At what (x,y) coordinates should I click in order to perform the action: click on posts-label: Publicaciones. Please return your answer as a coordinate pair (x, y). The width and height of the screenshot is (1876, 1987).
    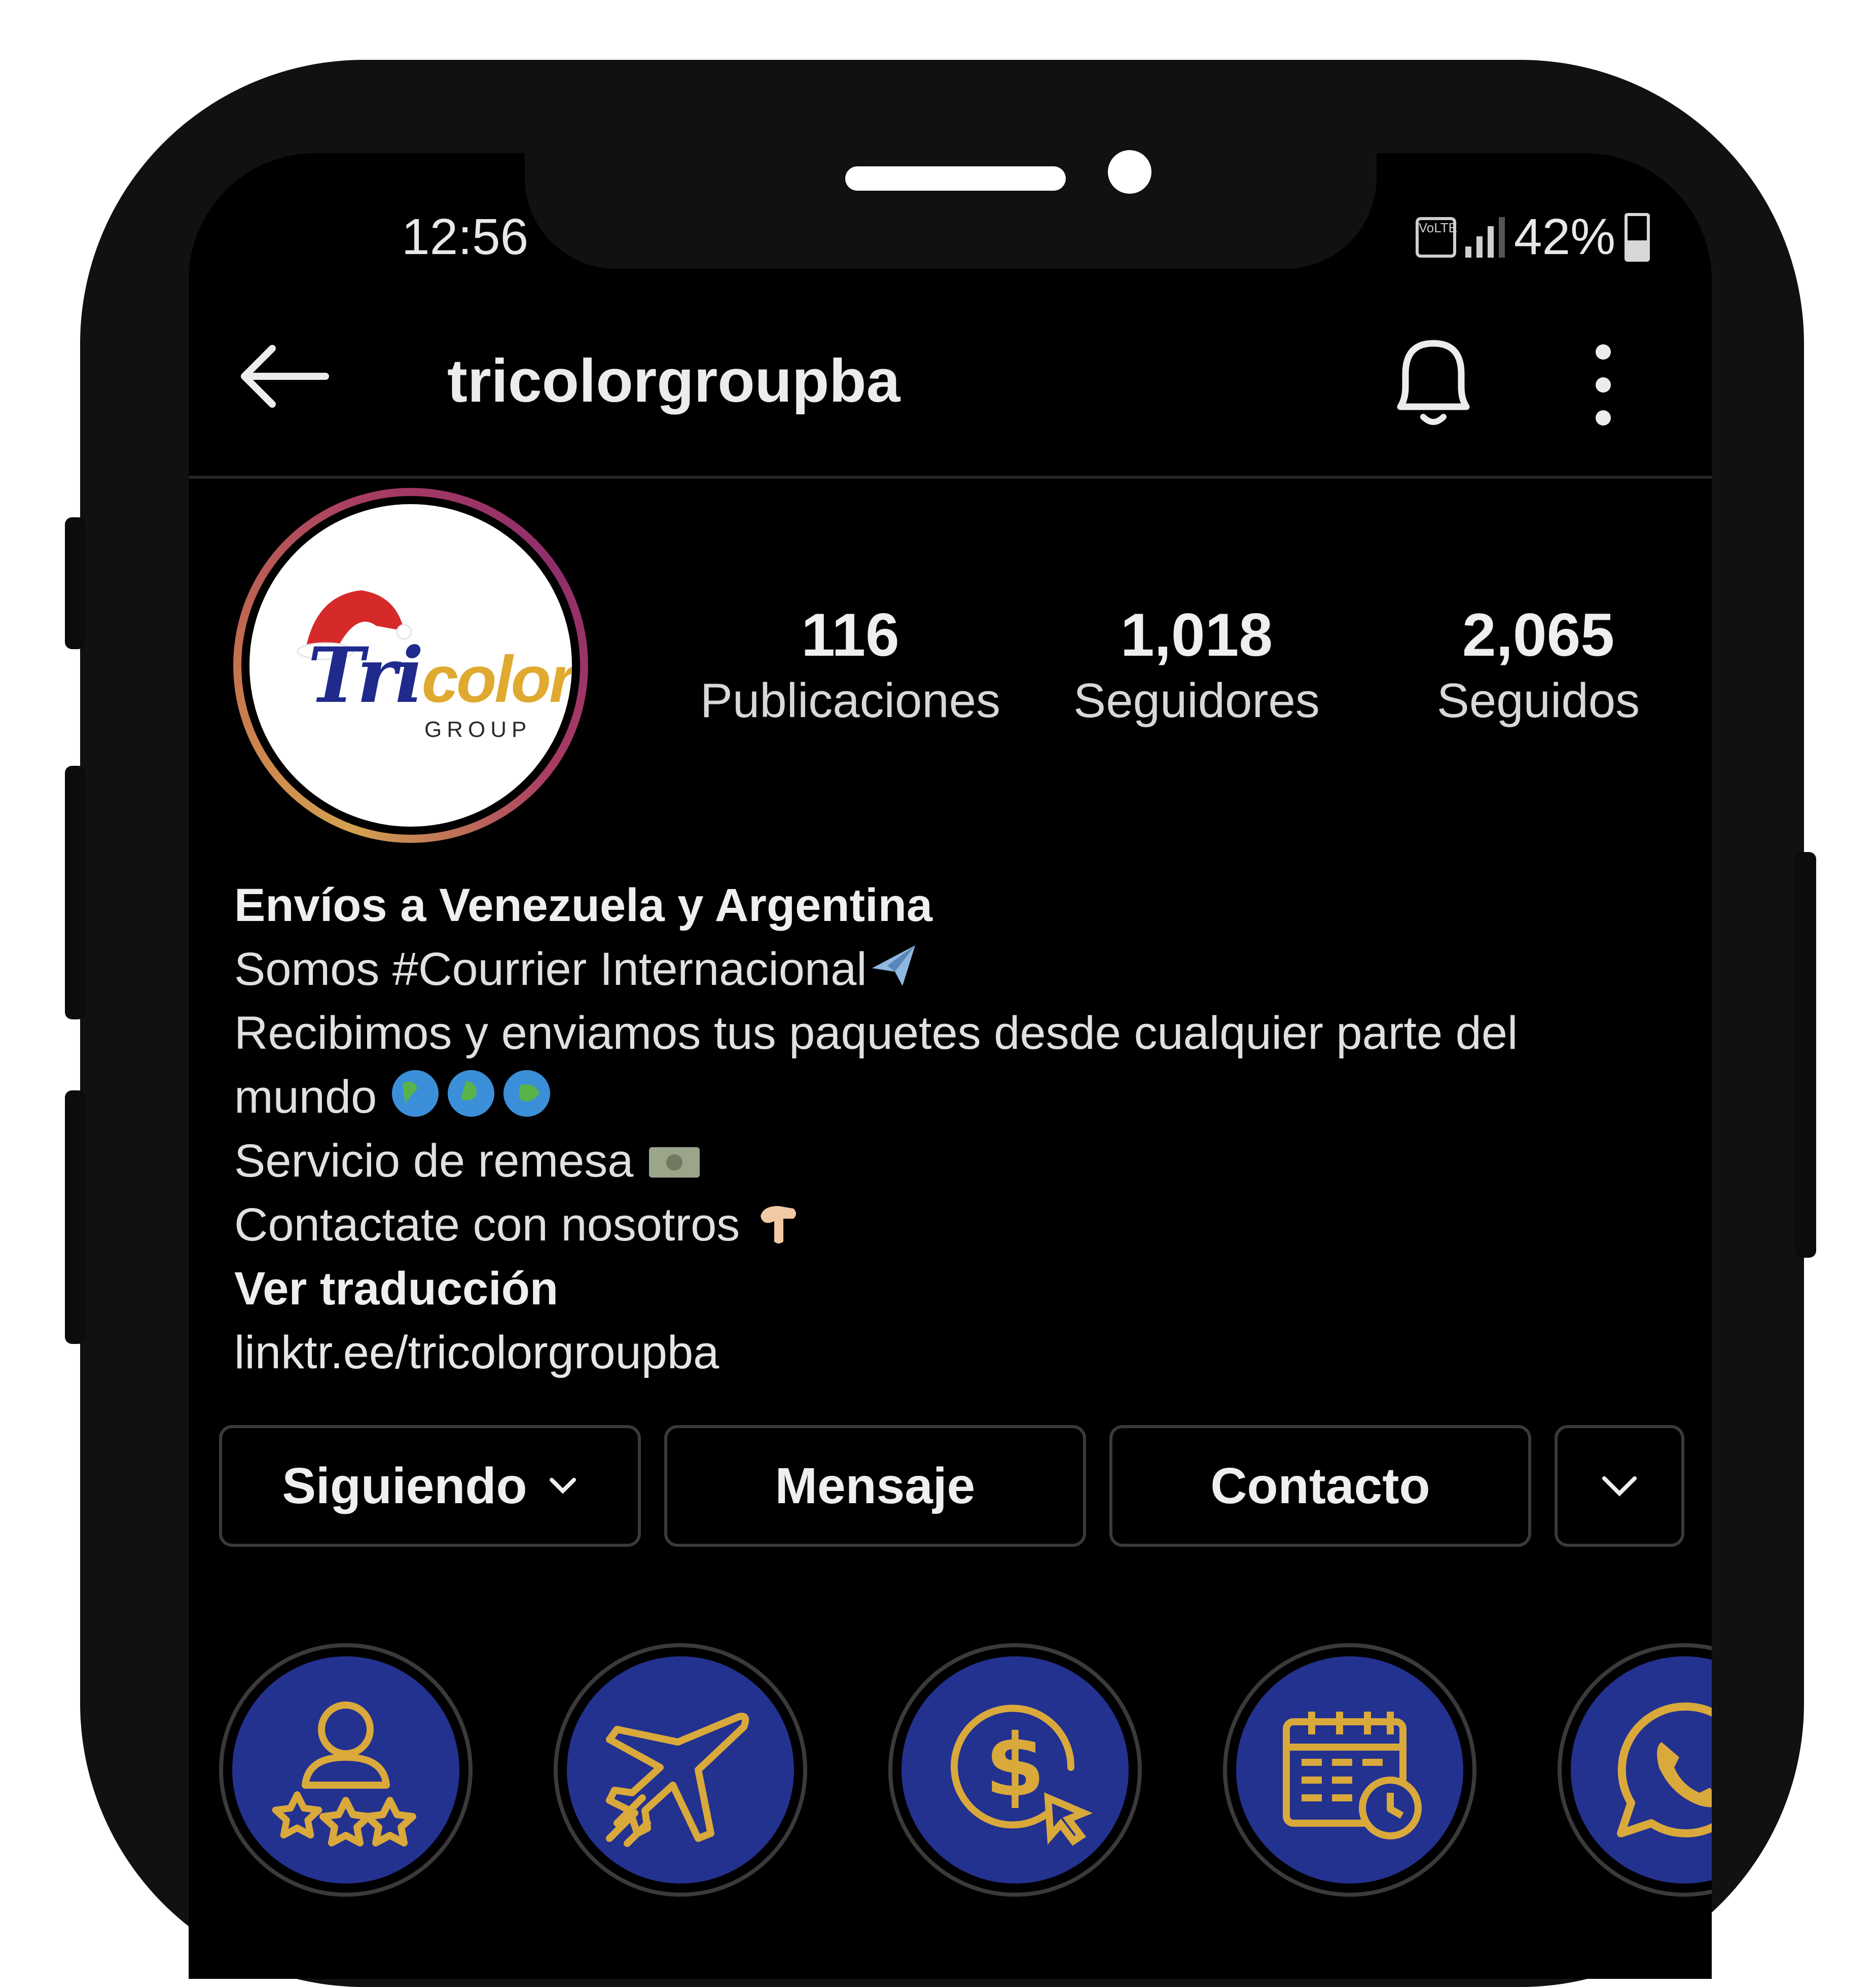
    Looking at the image, I should click on (851, 700).